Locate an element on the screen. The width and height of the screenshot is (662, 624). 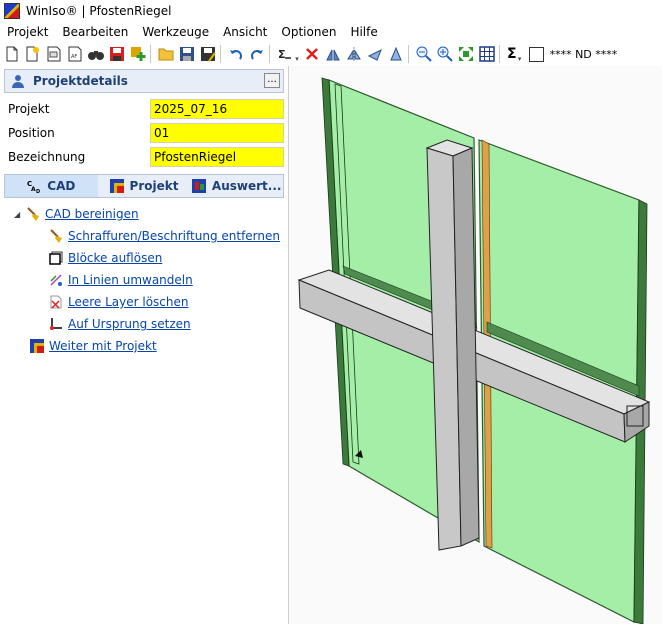
rotate-icon is located at coordinates (375, 54).